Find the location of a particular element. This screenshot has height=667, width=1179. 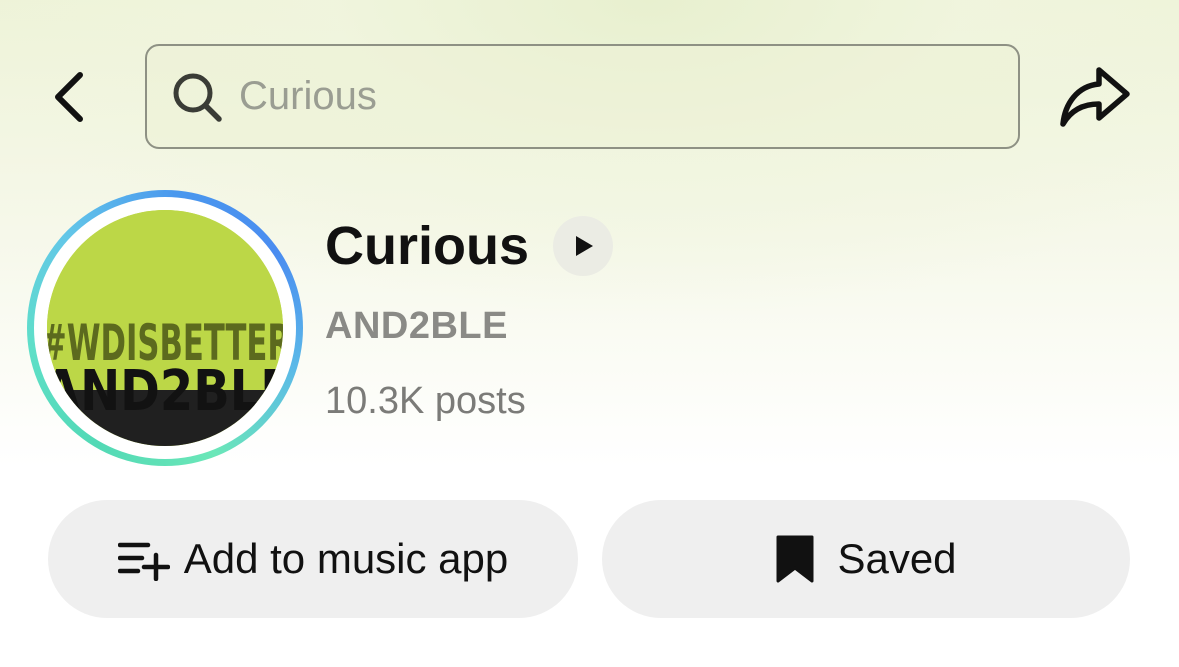

add-to-music-app-button: Add to music app is located at coordinates (313, 559).